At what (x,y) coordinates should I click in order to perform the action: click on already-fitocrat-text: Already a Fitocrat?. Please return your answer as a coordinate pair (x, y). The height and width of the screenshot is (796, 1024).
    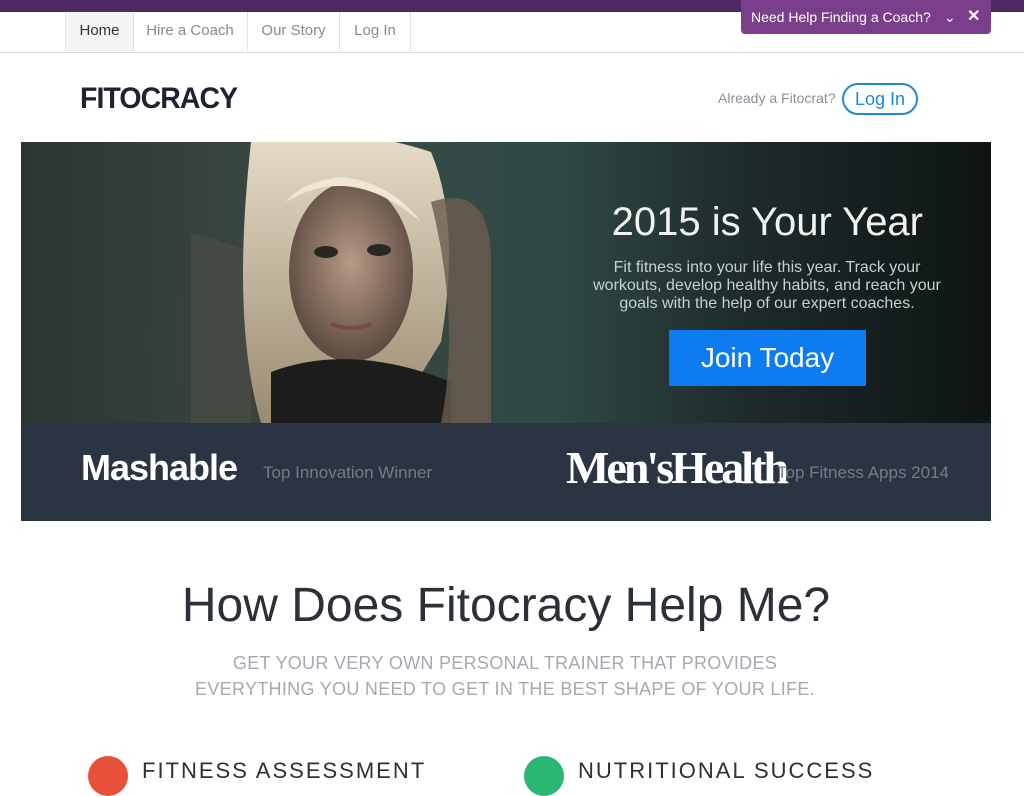
    Looking at the image, I should click on (777, 98).